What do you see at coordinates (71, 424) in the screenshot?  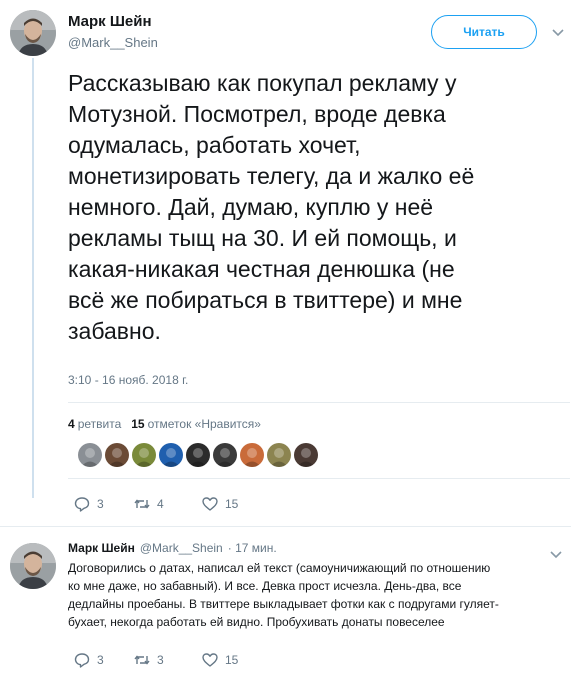 I see `retweets-count: 4` at bounding box center [71, 424].